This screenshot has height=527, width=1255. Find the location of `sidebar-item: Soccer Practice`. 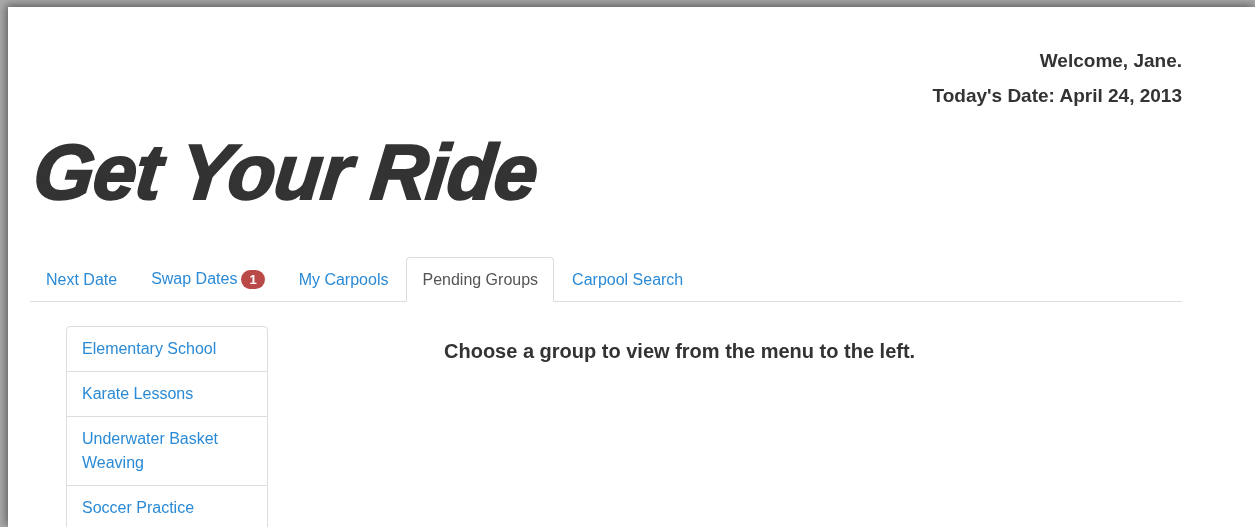

sidebar-item: Soccer Practice is located at coordinates (167, 506).